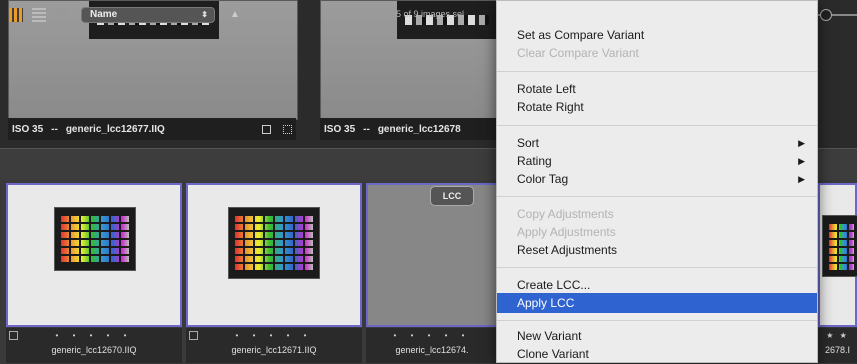 The height and width of the screenshot is (364, 857). What do you see at coordinates (235, 14) in the screenshot?
I see `sort-direction-icon: ▲` at bounding box center [235, 14].